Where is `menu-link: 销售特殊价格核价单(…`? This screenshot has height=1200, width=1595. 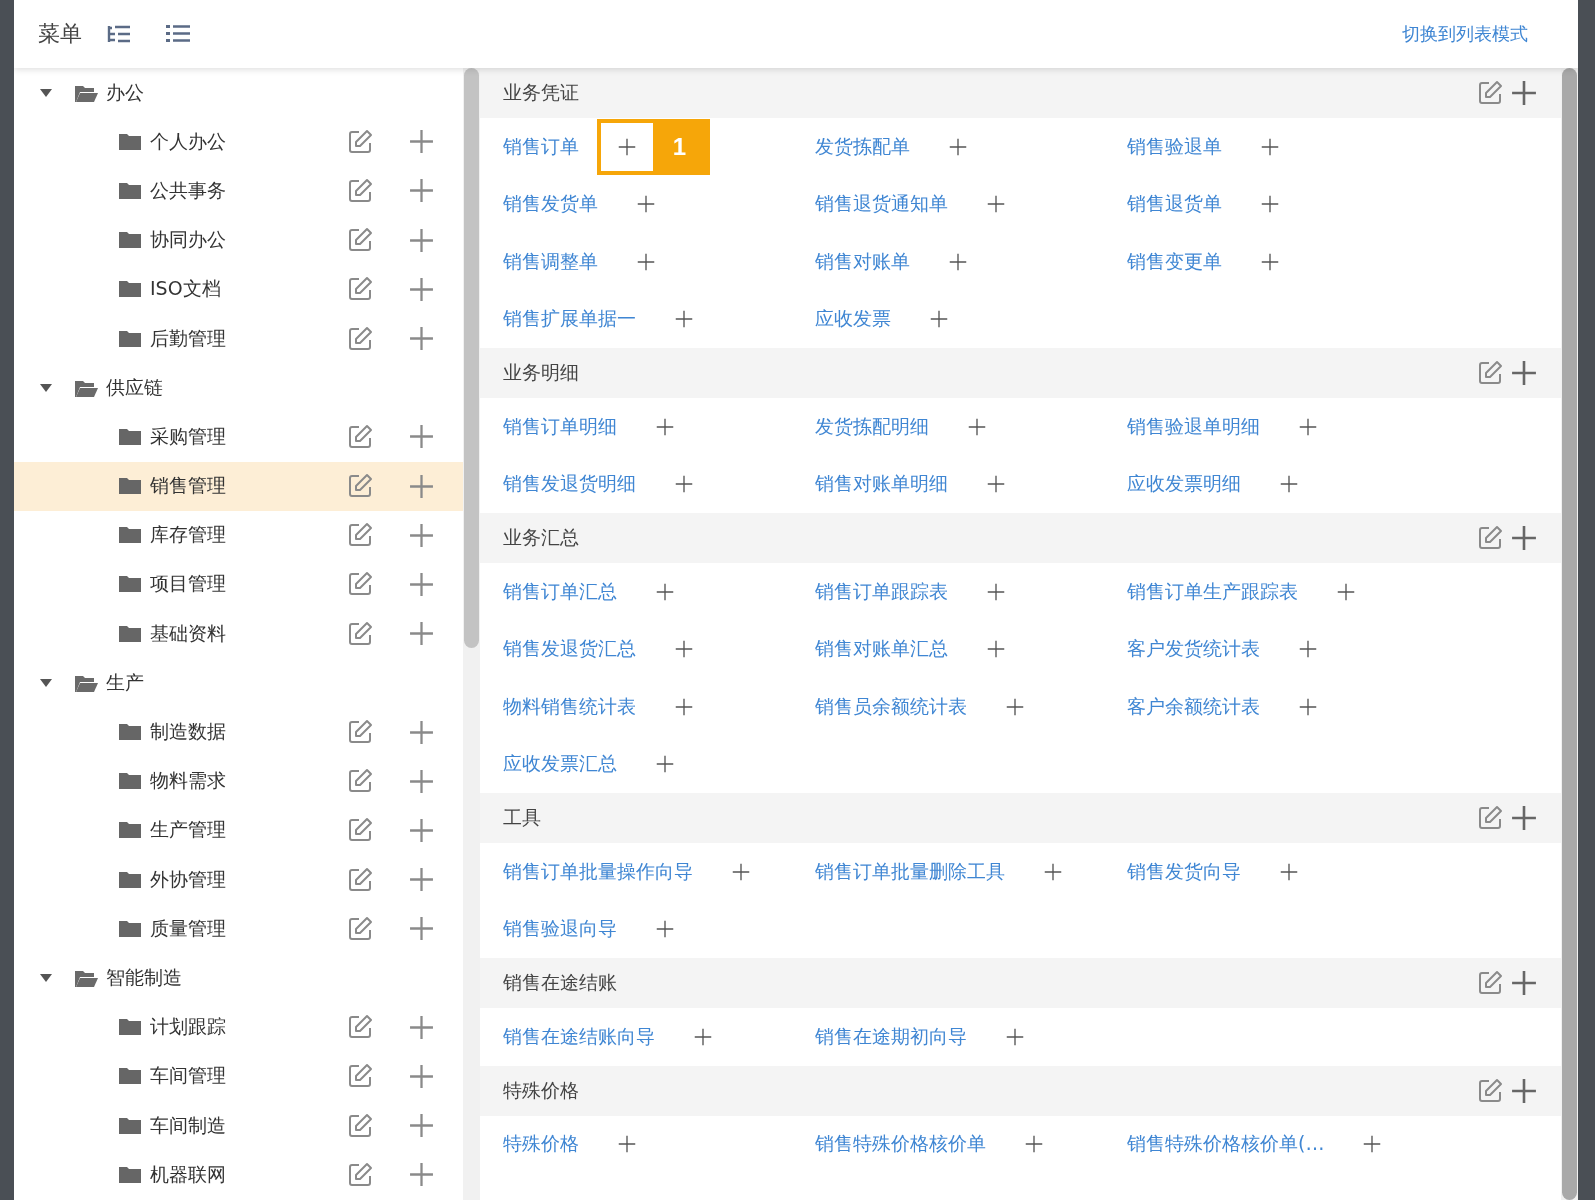 menu-link: 销售特殊价格核价单(… is located at coordinates (1226, 1144).